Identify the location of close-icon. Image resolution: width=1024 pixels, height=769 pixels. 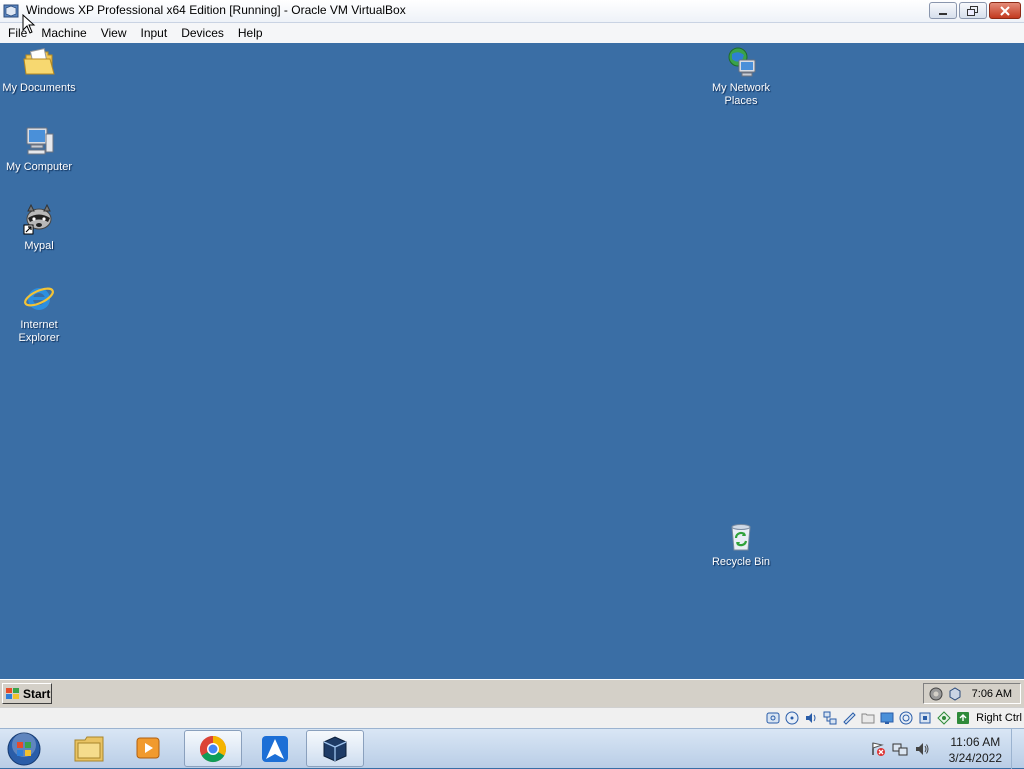
(1005, 10).